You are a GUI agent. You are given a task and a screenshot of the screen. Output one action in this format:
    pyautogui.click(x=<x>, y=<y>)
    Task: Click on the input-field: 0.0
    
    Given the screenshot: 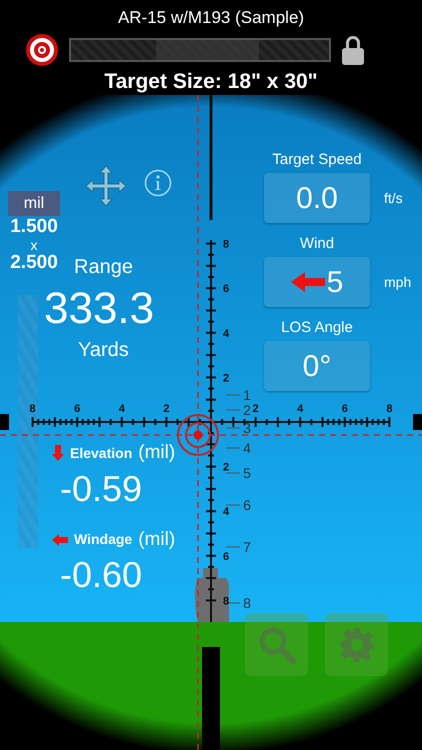 What is the action you would take?
    pyautogui.click(x=317, y=198)
    